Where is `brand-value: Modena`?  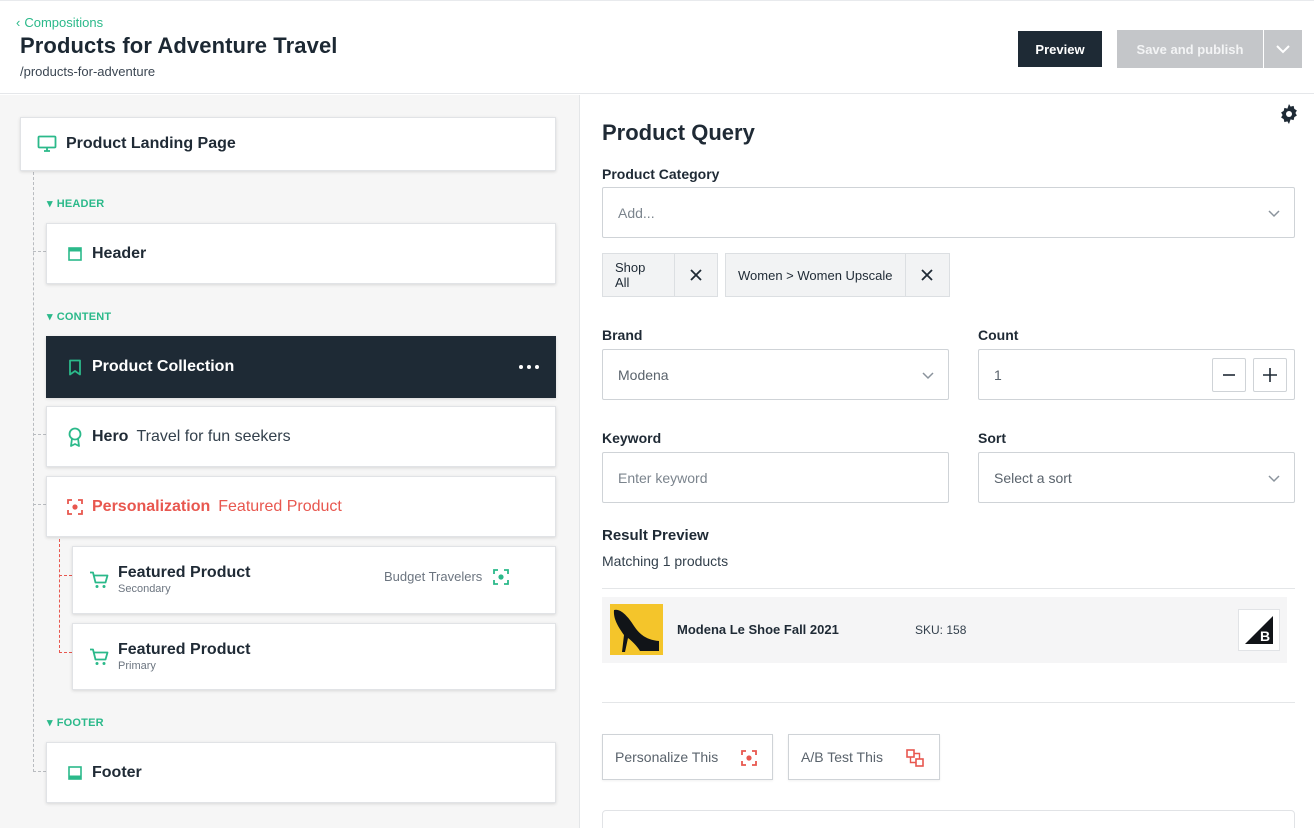
brand-value: Modena is located at coordinates (643, 374).